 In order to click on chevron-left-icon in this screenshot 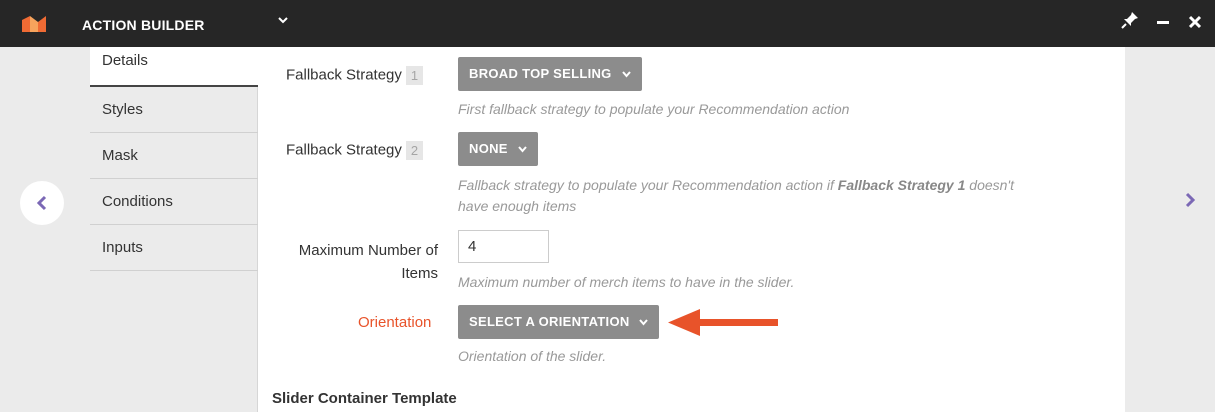, I will do `click(41, 203)`.